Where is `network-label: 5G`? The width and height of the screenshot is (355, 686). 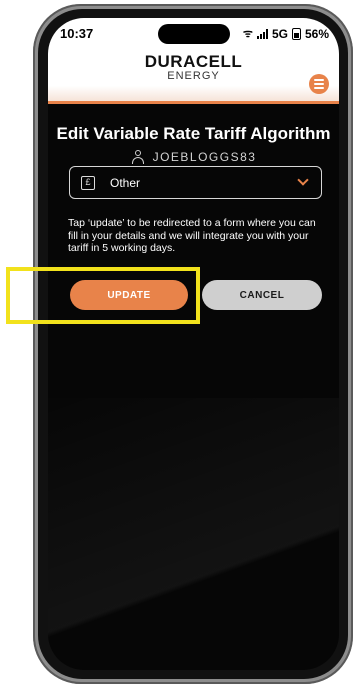
network-label: 5G is located at coordinates (279, 33).